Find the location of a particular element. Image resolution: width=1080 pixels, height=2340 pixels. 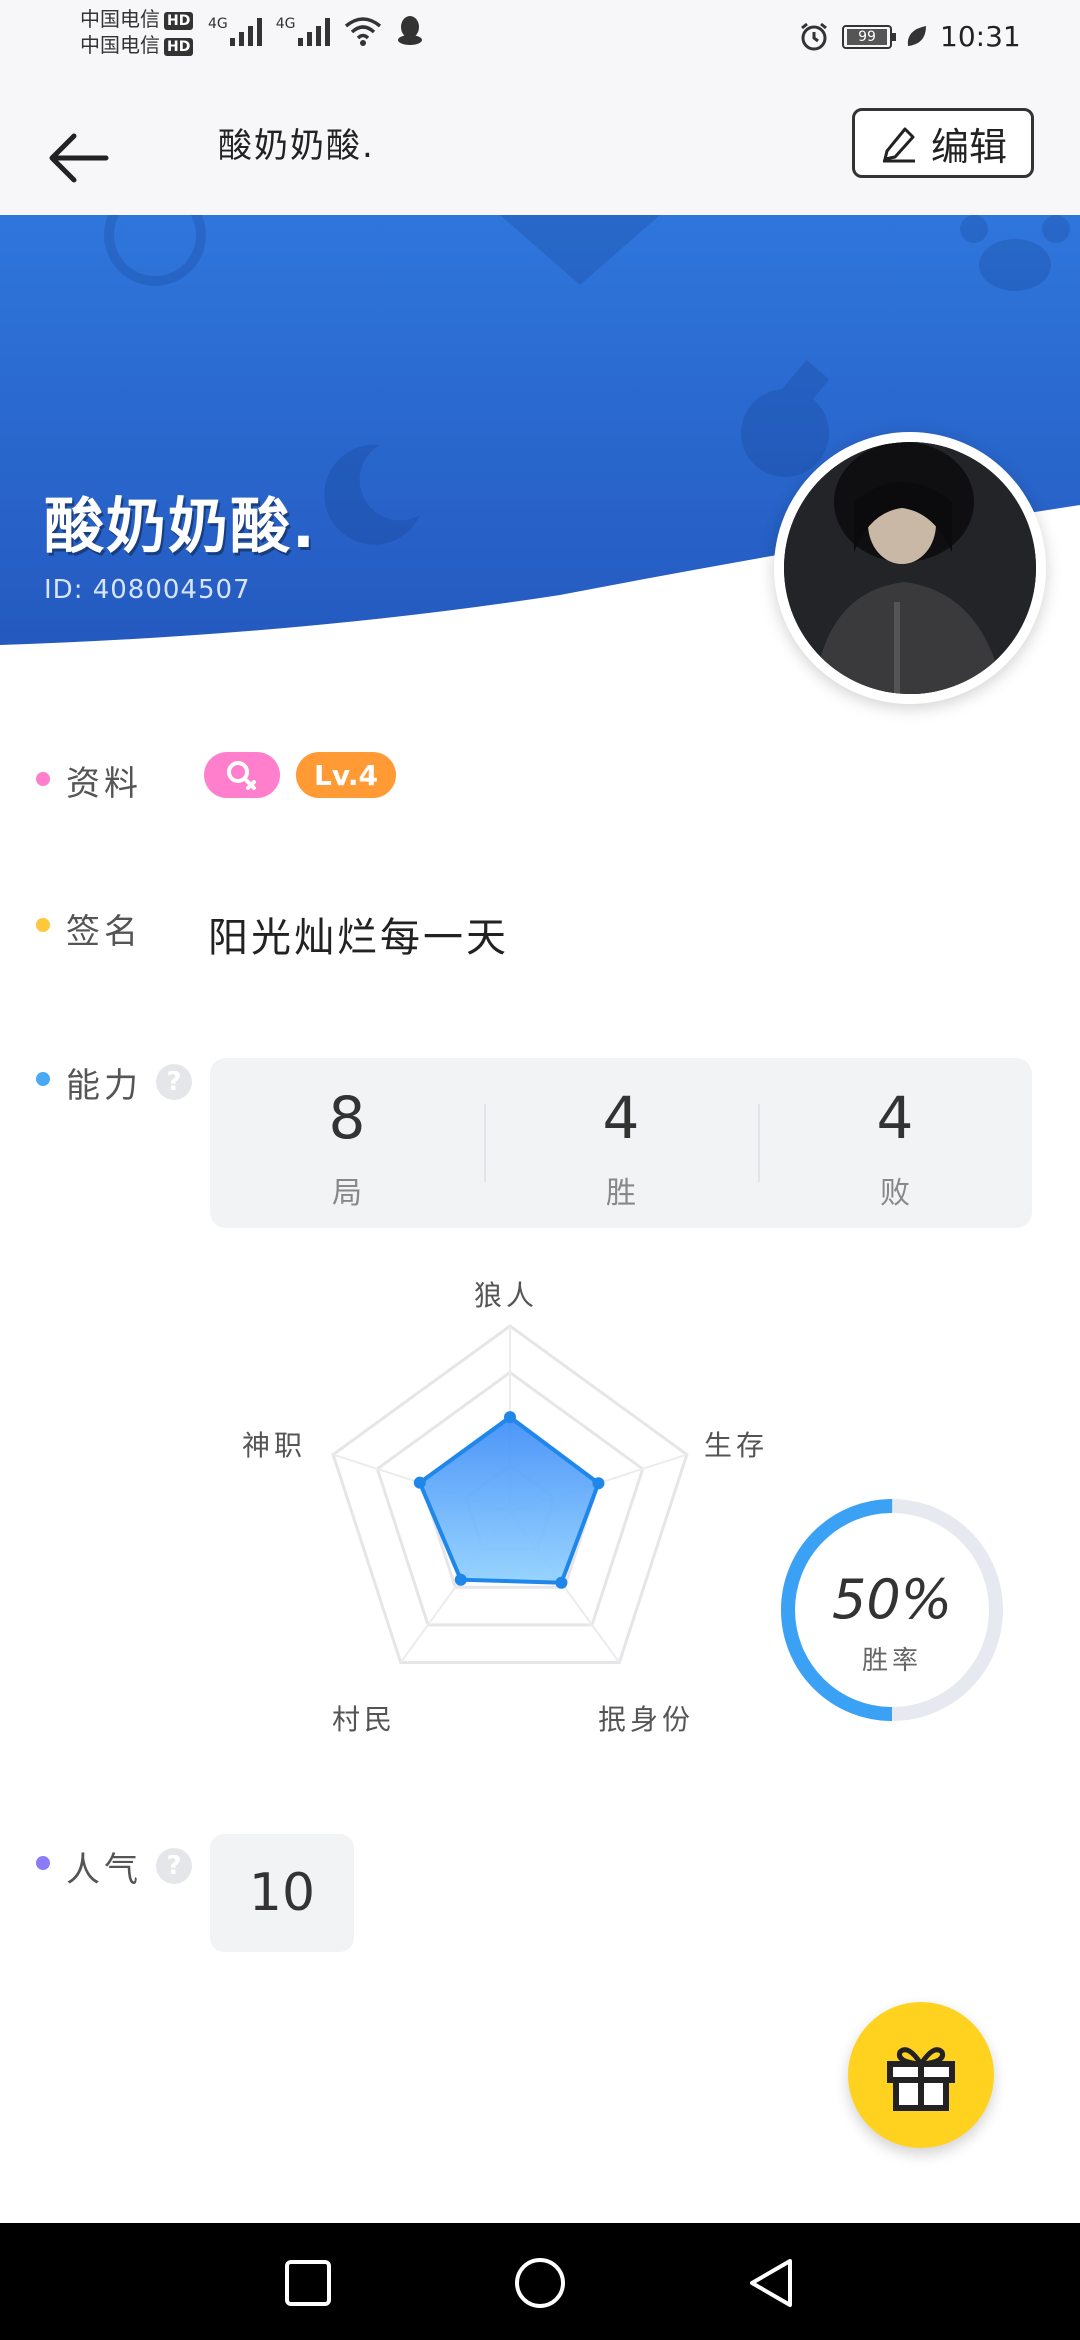

pencil-icon is located at coordinates (898, 145).